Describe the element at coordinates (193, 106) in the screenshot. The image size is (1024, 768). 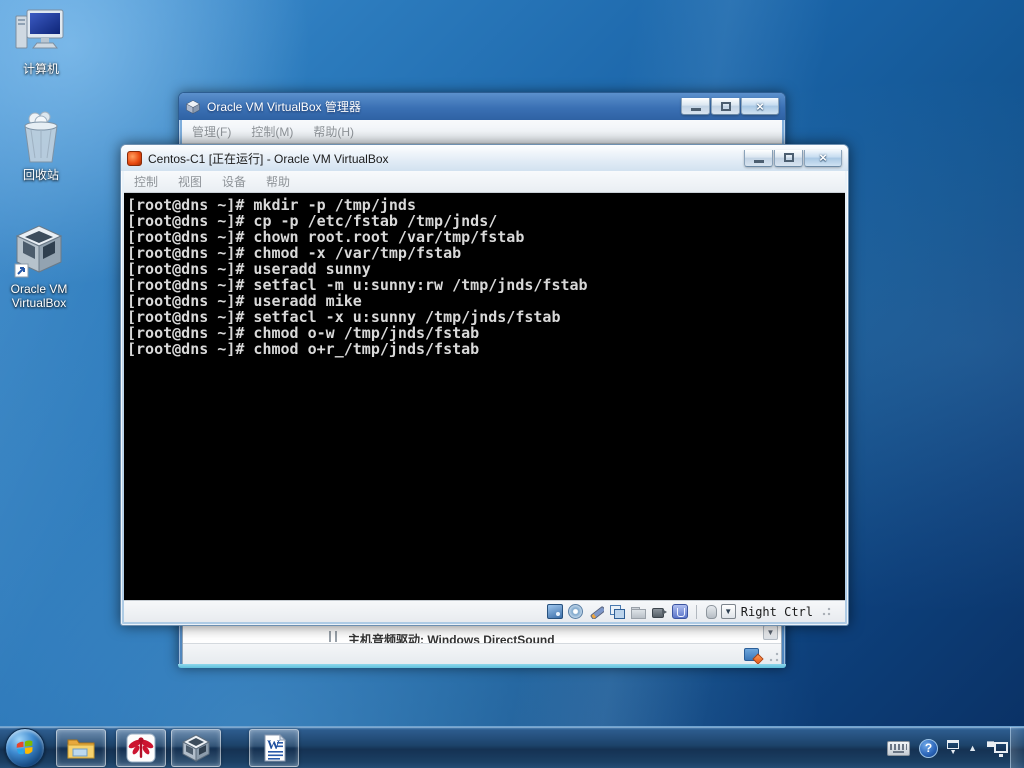
I see `virtualbox-logo-icon` at that location.